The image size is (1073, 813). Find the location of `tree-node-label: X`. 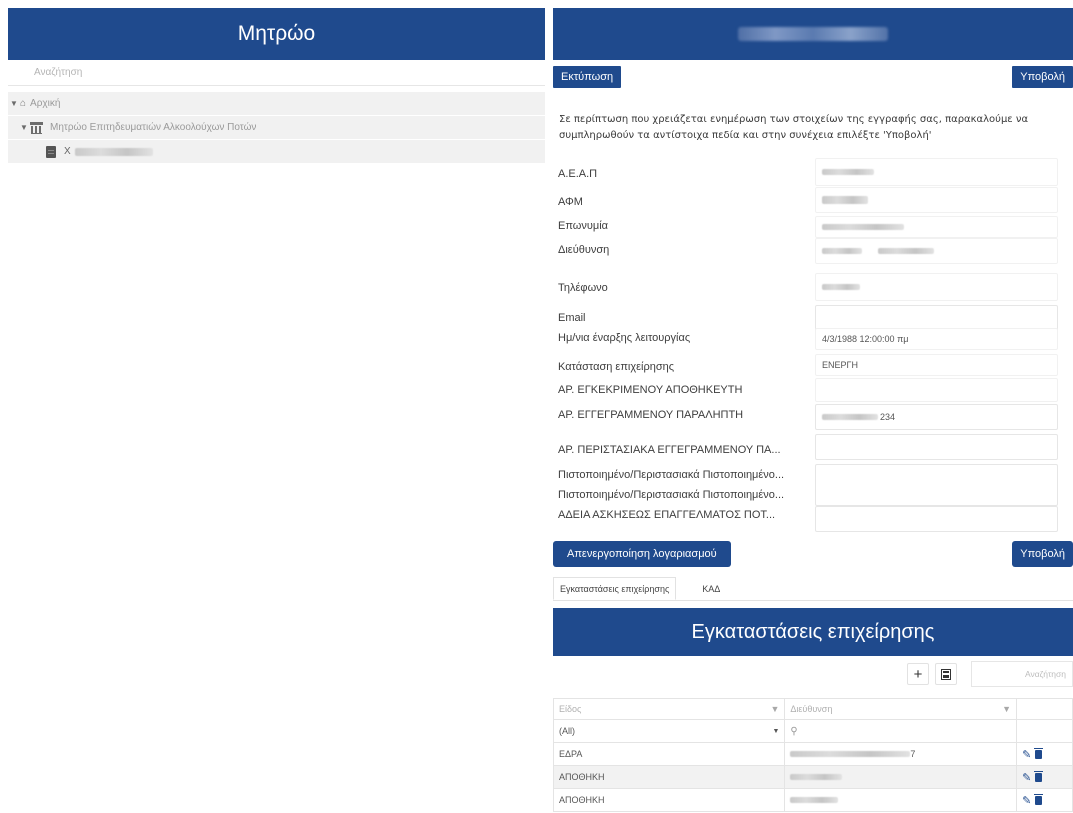

tree-node-label: X is located at coordinates (67, 151).